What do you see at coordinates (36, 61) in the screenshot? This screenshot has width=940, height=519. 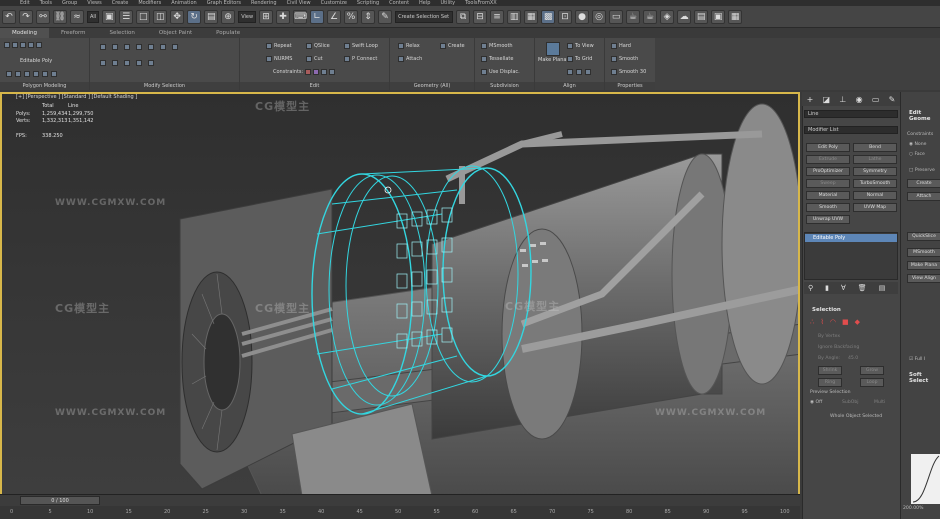 I see `editable-poly-label: Editable Poly` at bounding box center [36, 61].